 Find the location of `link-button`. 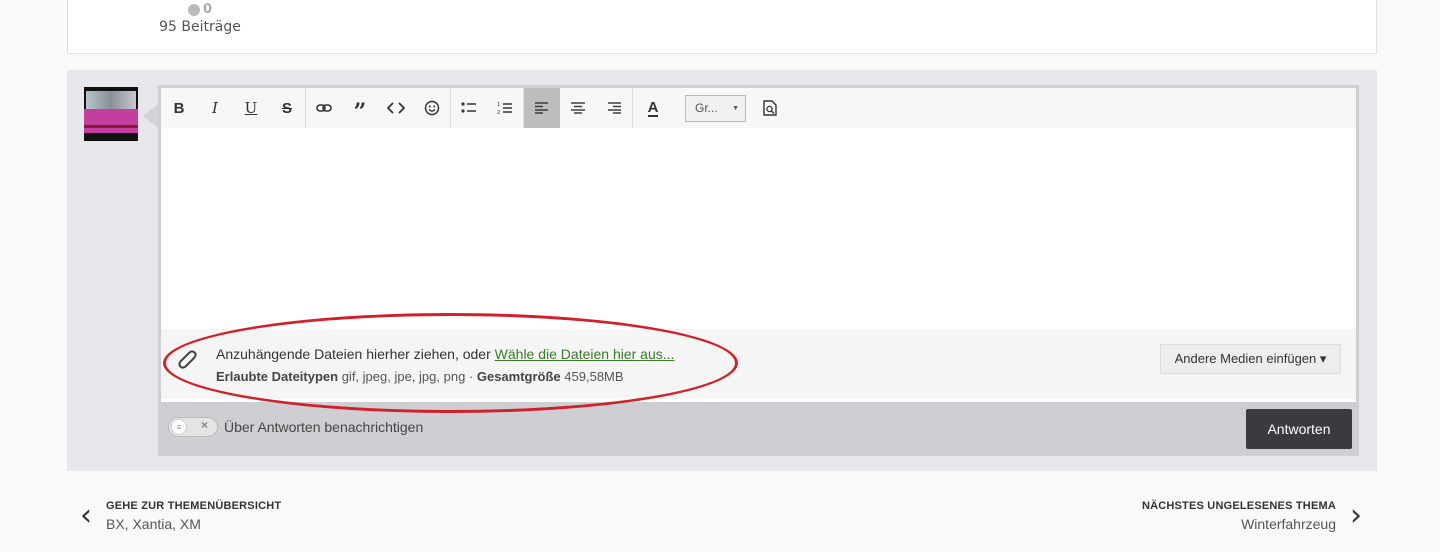

link-button is located at coordinates (324, 108).